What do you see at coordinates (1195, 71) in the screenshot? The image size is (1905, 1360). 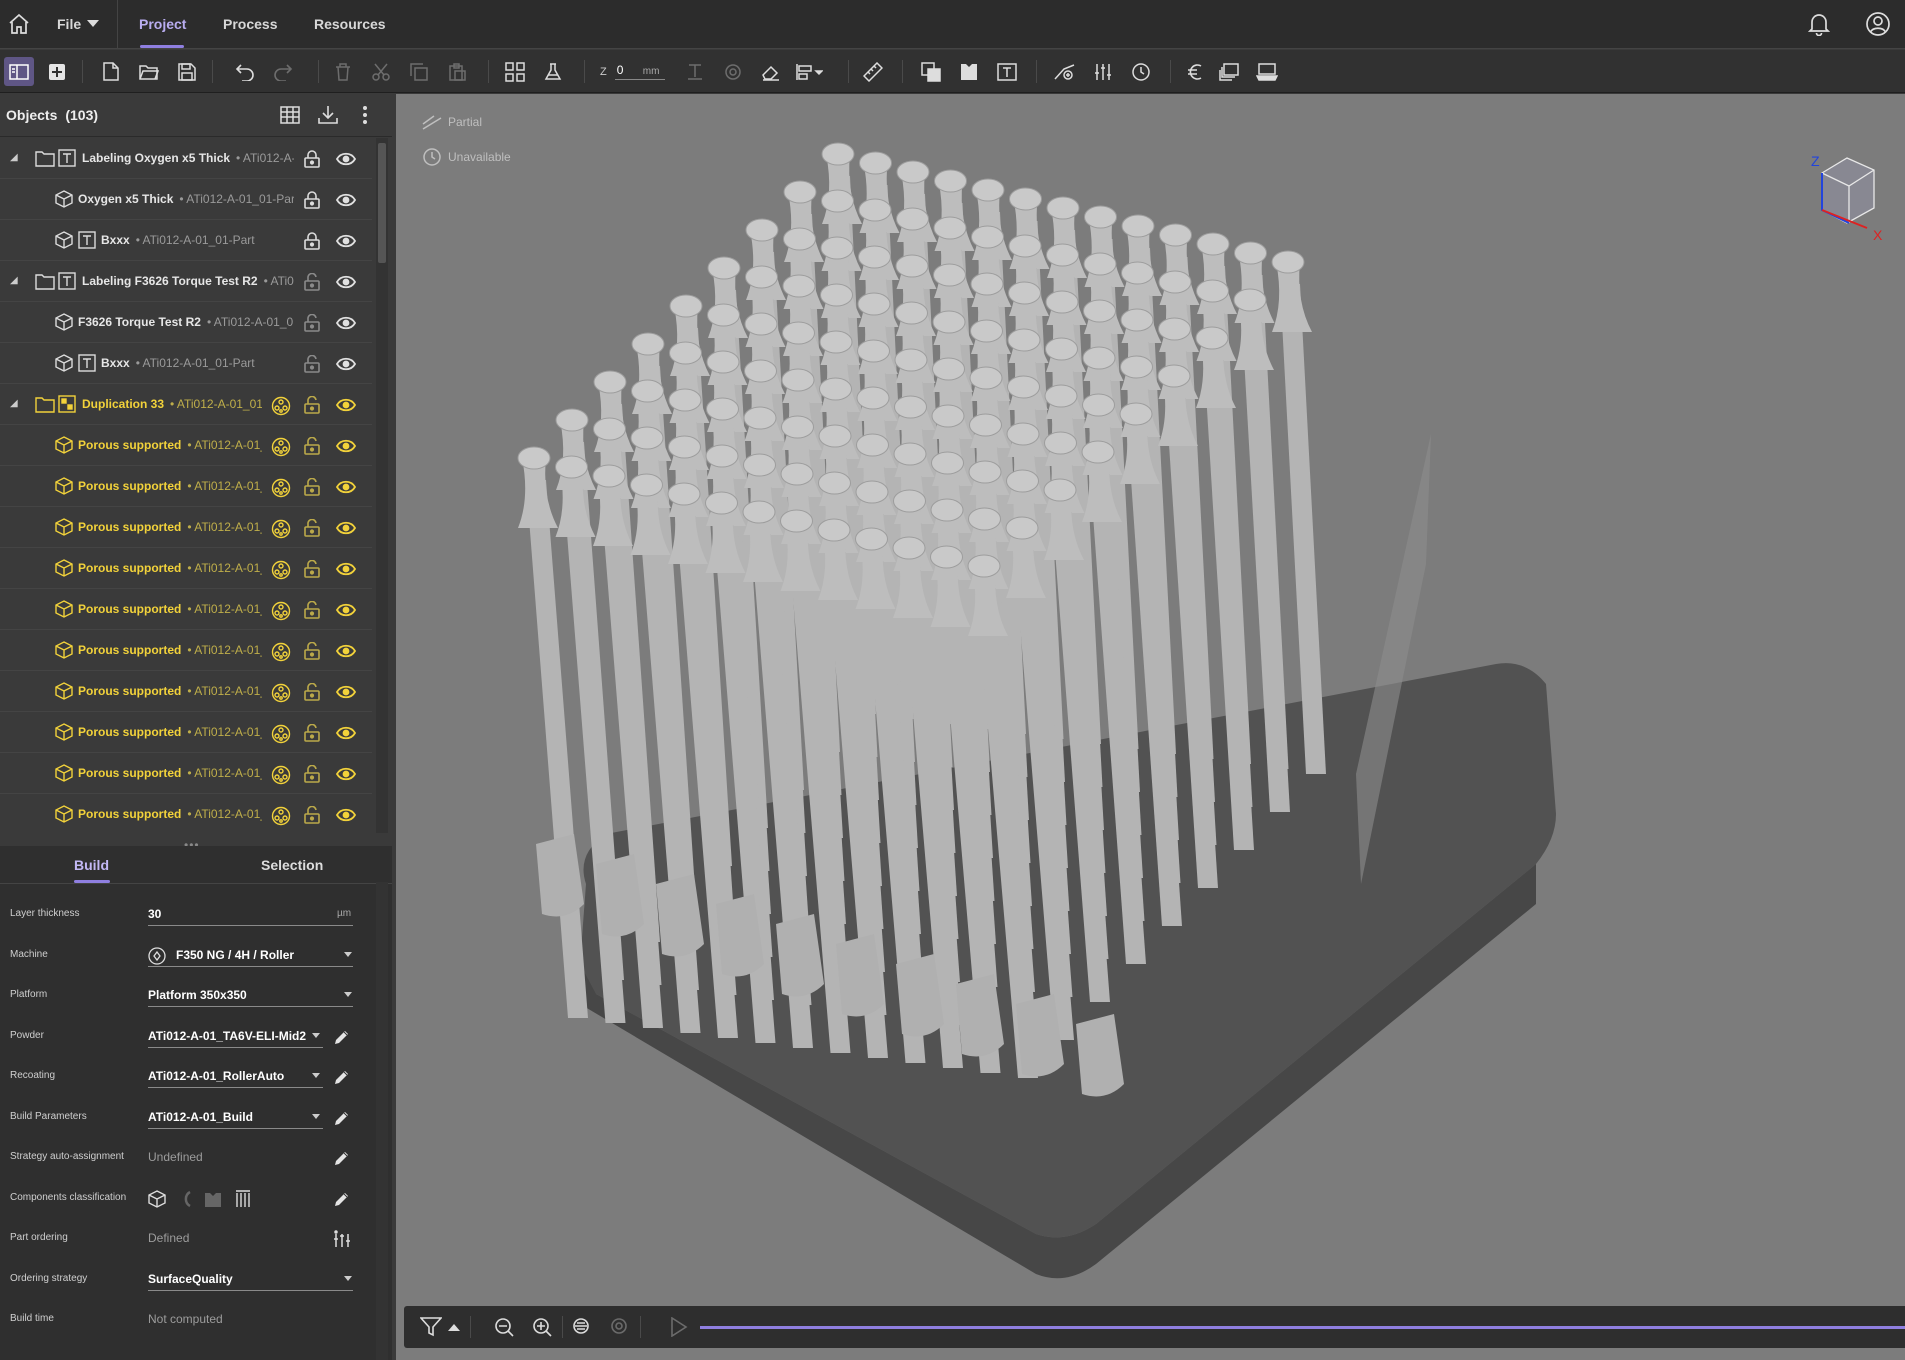 I see `euro-icon` at bounding box center [1195, 71].